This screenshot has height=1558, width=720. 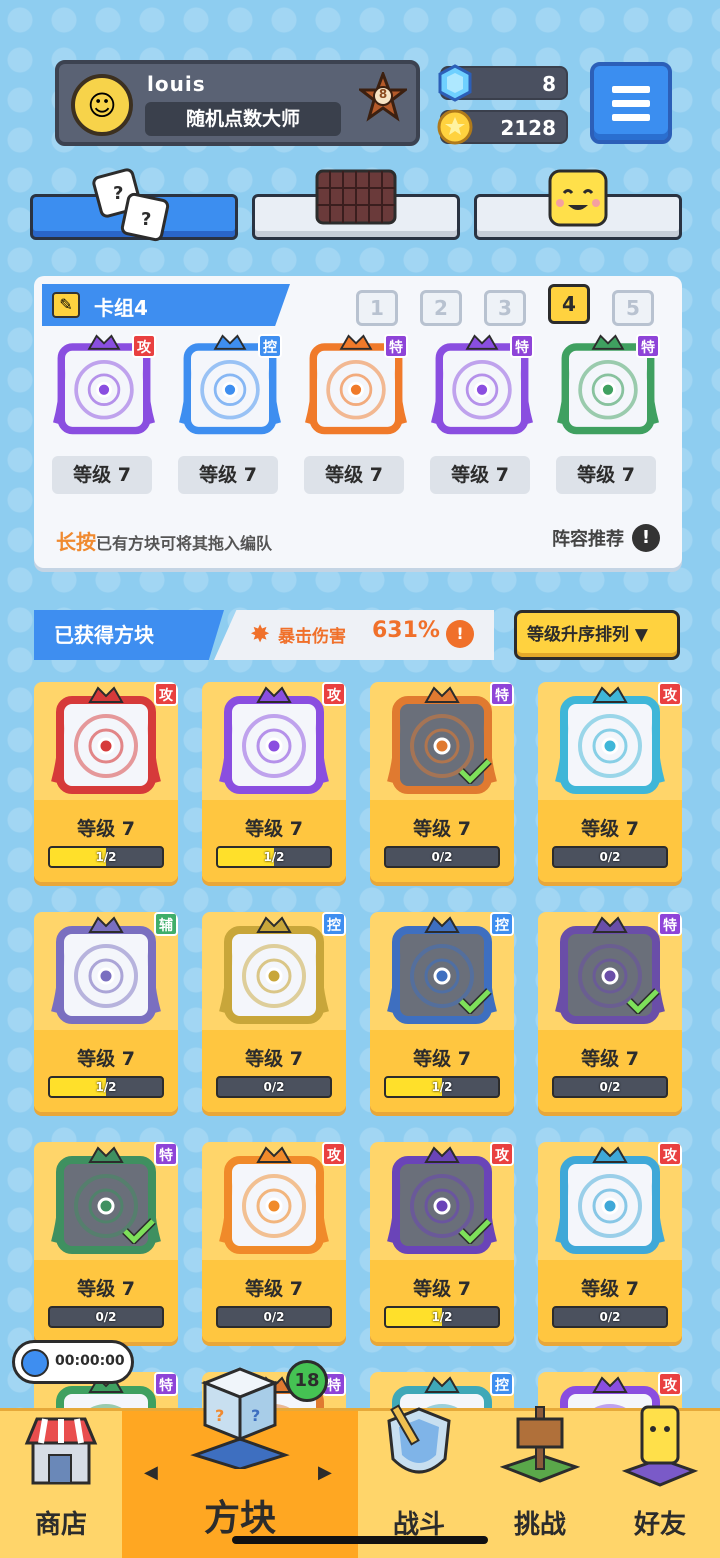 What do you see at coordinates (240, 1418) in the screenshot?
I see `blocks-pedestal-icon: ? ?` at bounding box center [240, 1418].